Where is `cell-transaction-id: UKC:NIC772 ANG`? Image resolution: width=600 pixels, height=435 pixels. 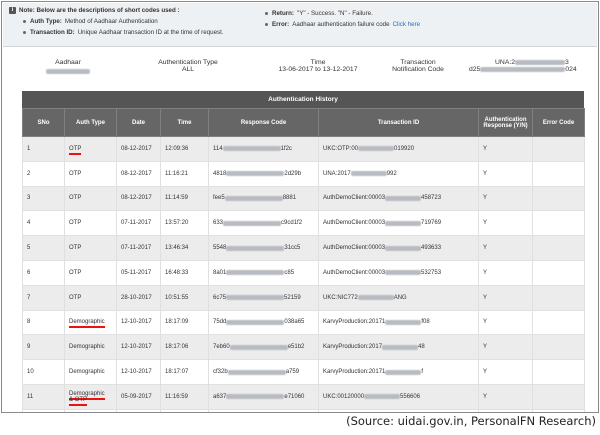
cell-transaction-id: UKC:NIC772 ANG is located at coordinates (398, 297).